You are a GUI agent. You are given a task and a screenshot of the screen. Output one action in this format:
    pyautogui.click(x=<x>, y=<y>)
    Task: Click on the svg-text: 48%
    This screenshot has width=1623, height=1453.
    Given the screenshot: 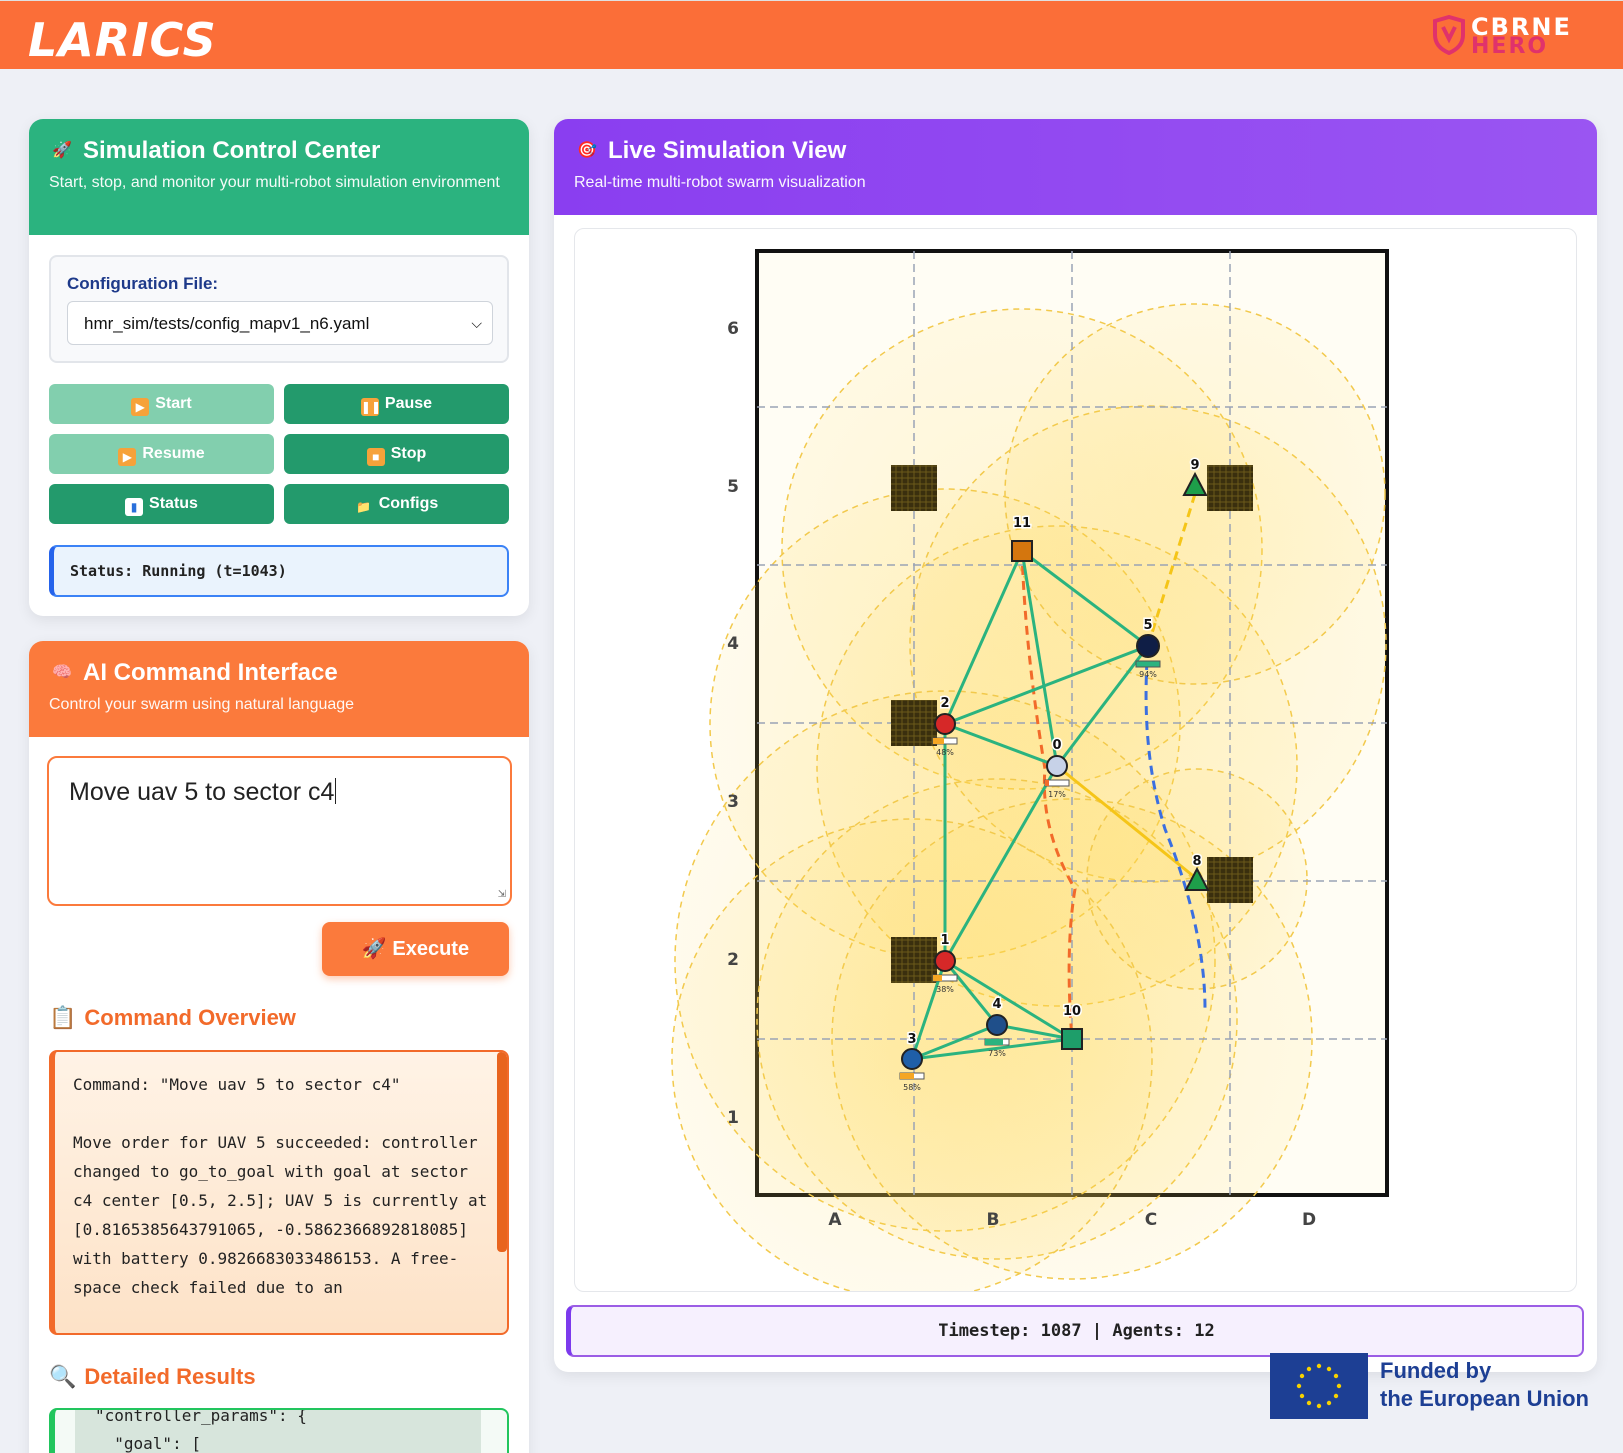 What is the action you would take?
    pyautogui.click(x=945, y=752)
    